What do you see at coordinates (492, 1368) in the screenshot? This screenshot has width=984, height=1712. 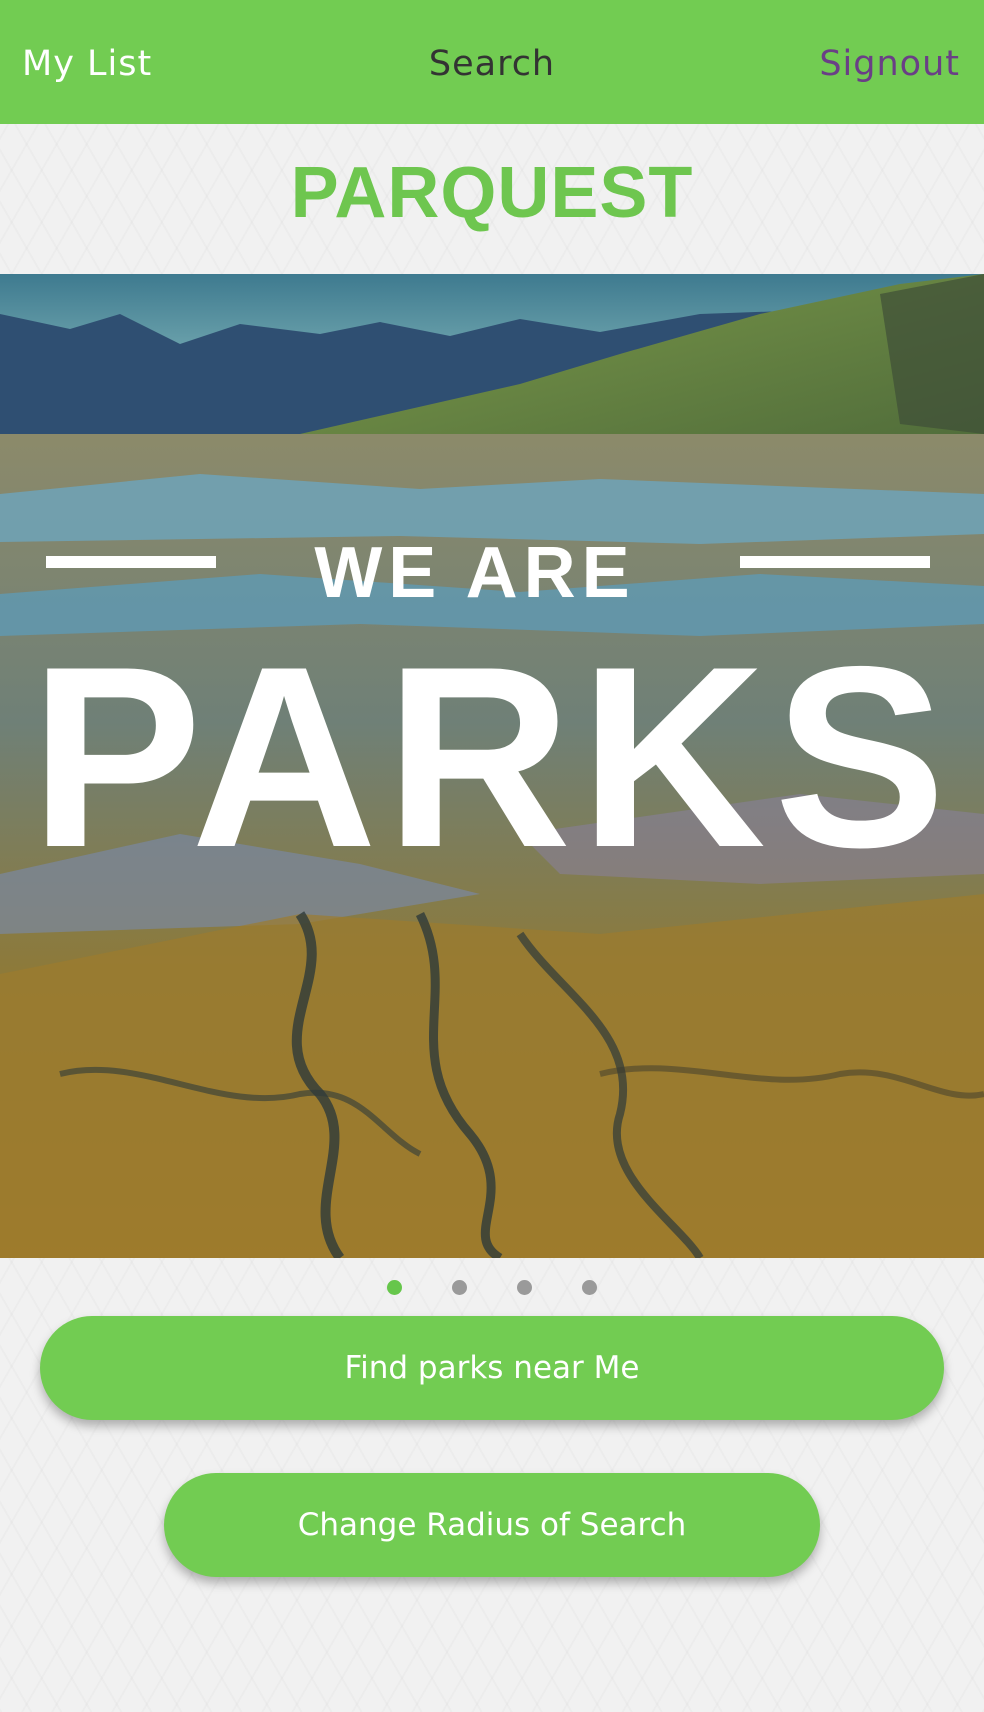 I see `find-parks-button: Find parks near Me` at bounding box center [492, 1368].